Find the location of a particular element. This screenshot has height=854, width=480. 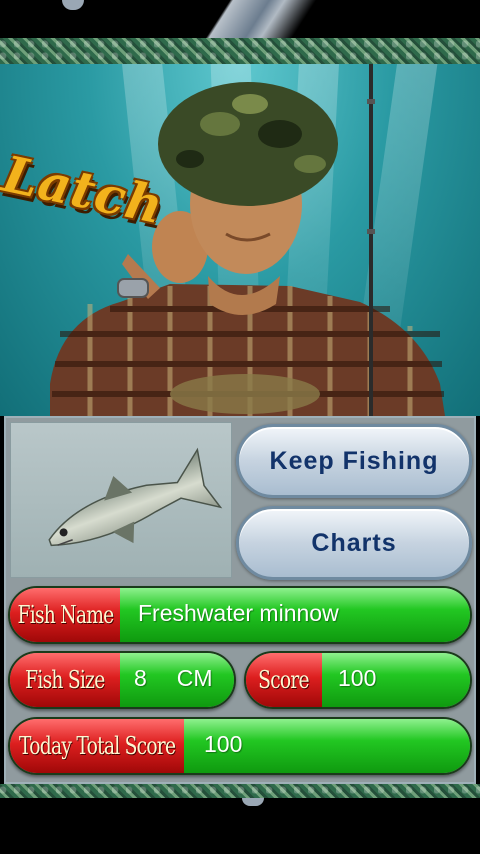

fish-size-value: 8 is located at coordinates (140, 678).